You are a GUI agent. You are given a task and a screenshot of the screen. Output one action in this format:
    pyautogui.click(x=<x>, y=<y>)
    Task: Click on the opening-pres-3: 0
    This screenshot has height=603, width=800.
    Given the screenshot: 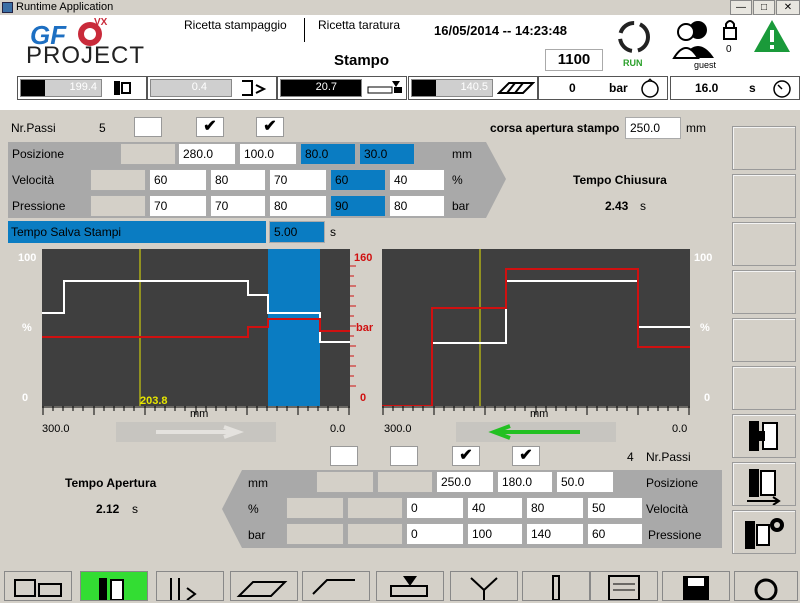 What is the action you would take?
    pyautogui.click(x=435, y=534)
    